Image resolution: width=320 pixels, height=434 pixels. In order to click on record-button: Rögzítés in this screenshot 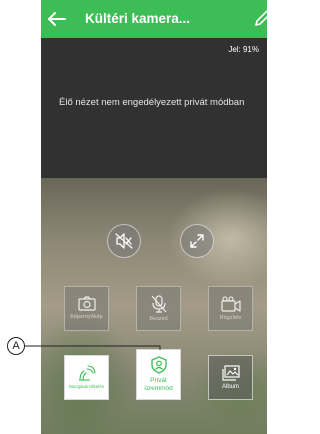, I will do `click(230, 308)`.